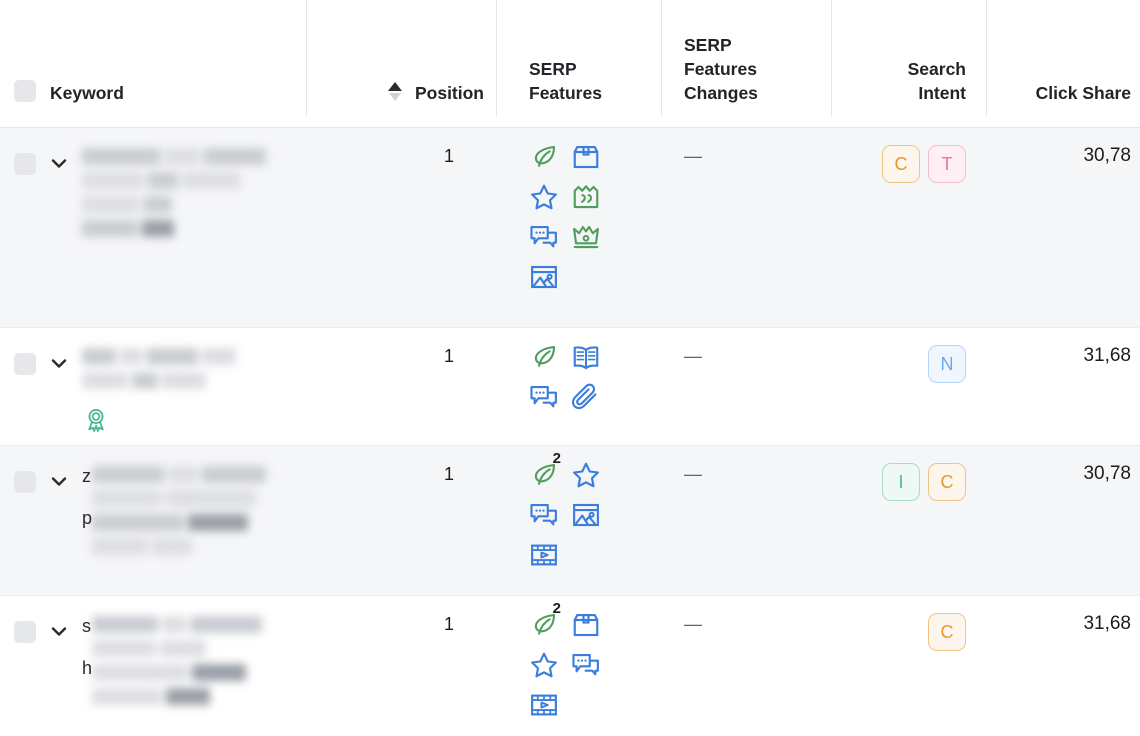  I want to click on cell-search-intent: N, so click(908, 386).